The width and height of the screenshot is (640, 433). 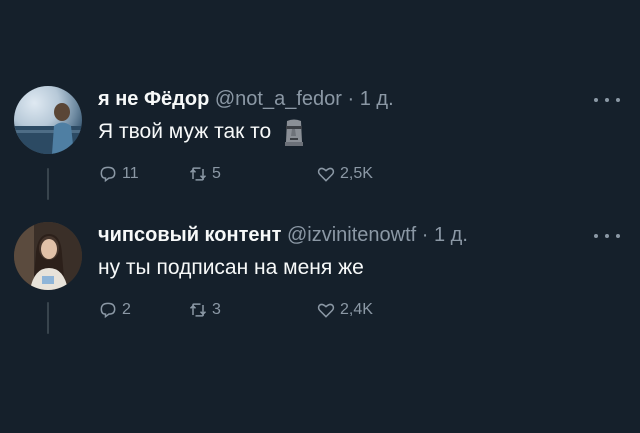 I want to click on reply-button: 11, so click(x=118, y=174).